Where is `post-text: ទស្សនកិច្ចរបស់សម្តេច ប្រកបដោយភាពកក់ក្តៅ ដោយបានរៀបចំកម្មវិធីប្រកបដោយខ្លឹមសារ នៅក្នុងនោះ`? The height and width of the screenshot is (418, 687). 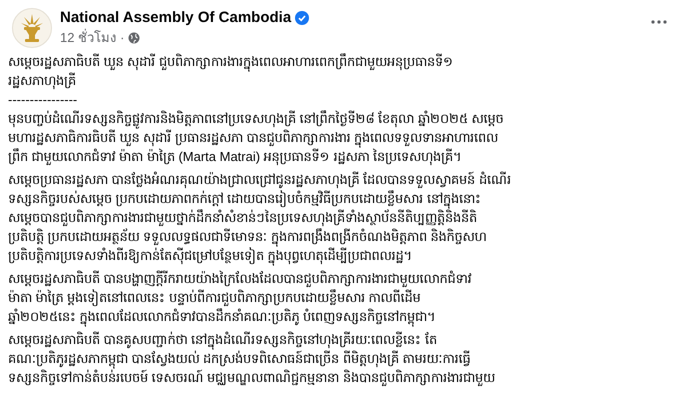
post-text: ទស្សនកិច្ចរបស់សម្តេច ប្រកបដោយភាពកក់ក្តៅ ដោយបានរៀបចំកម្មវិធីប្រកបដោយខ្លឹមសារ នៅក្នុងនោះ is located at coordinates (343, 198).